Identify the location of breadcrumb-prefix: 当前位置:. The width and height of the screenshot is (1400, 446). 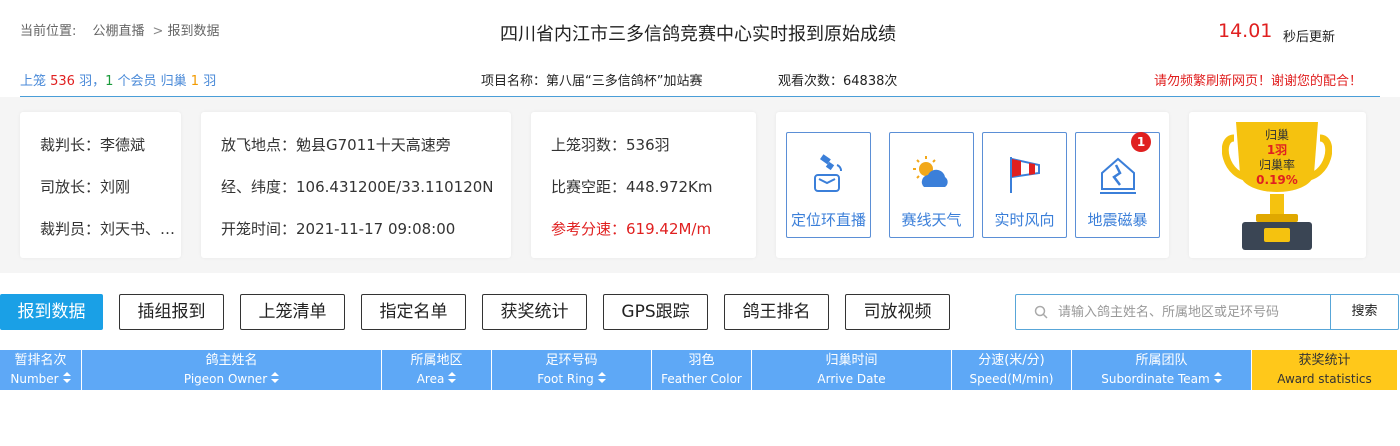
(48, 31).